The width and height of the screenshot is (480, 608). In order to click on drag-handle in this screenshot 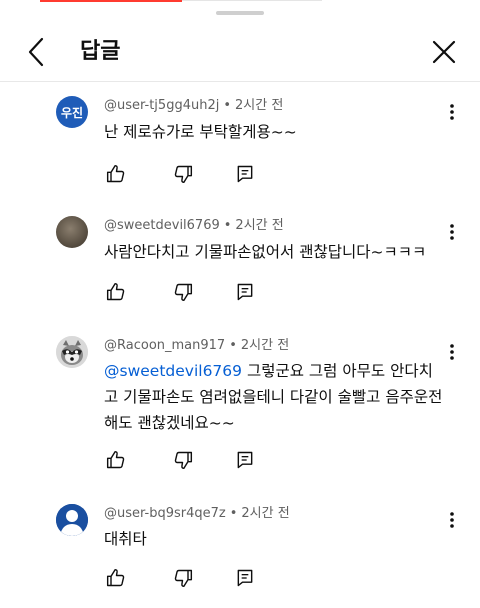, I will do `click(240, 13)`.